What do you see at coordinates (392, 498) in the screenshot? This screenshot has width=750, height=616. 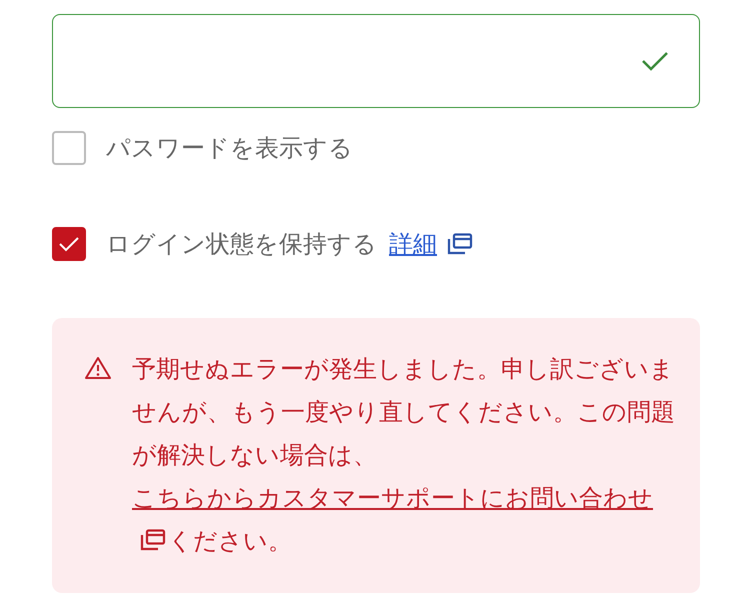 I see `customer-support-link: こちらからカスタマーサポートにお問い合わせ` at bounding box center [392, 498].